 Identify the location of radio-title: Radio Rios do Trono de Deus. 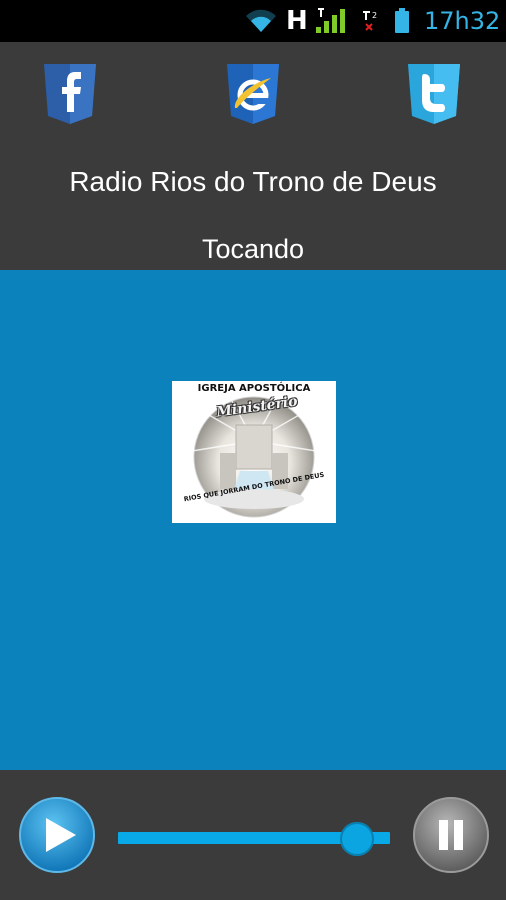
(253, 181).